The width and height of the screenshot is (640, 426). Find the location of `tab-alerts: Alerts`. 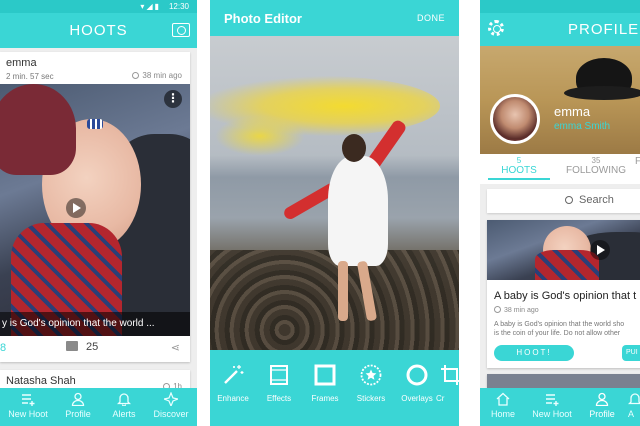

tab-alerts: Alerts is located at coordinates (124, 405).